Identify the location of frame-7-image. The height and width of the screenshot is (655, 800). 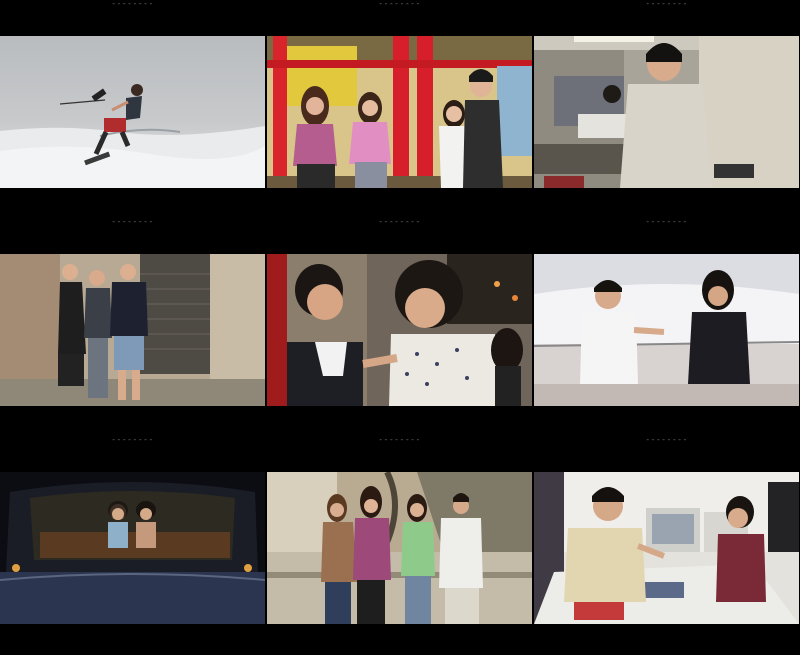
(132, 548).